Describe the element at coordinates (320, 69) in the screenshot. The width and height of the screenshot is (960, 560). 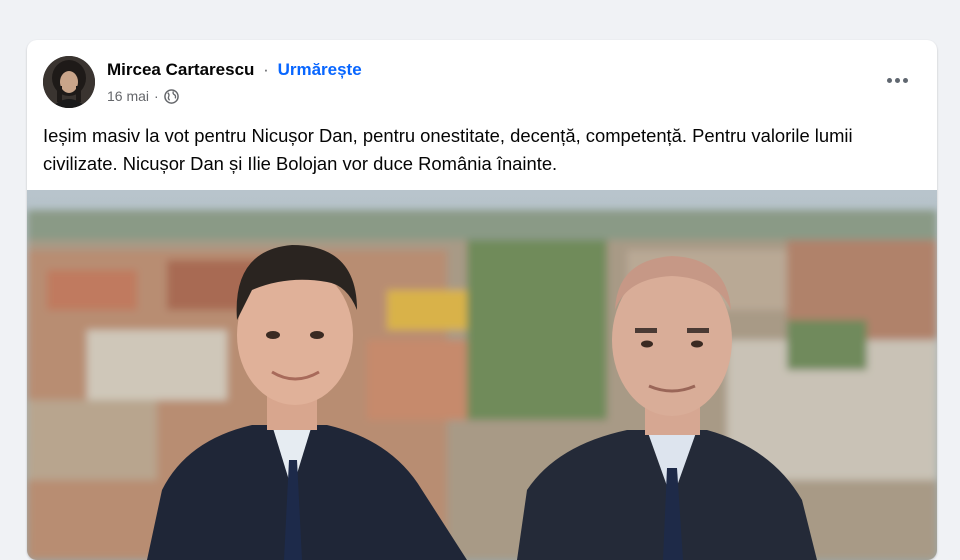
I see `follow-button: Urmărește` at that location.